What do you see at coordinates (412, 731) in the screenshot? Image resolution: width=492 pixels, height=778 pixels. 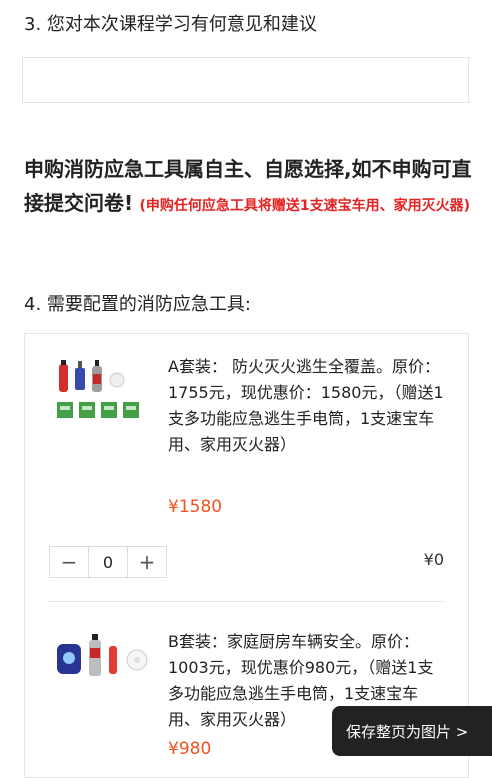 I see `save-page-as-image-button: 保存整页为图片 >` at bounding box center [412, 731].